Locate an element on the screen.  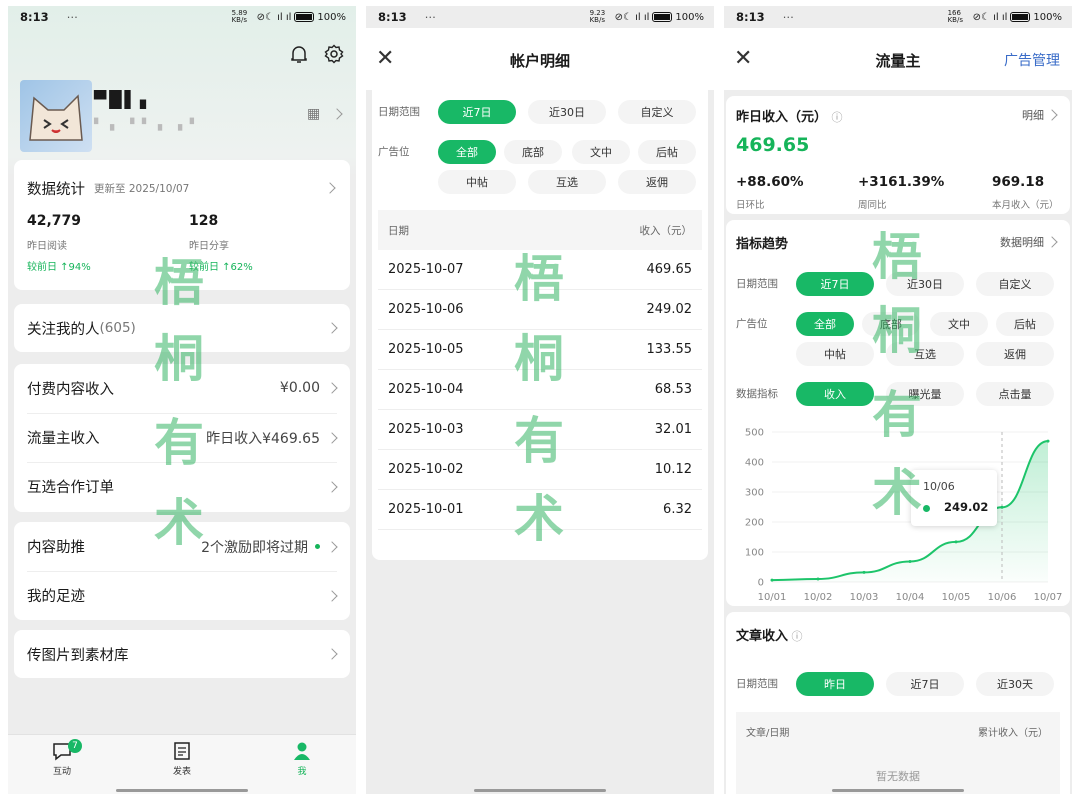
row-amount: 249.02 is located at coordinates (669, 309).